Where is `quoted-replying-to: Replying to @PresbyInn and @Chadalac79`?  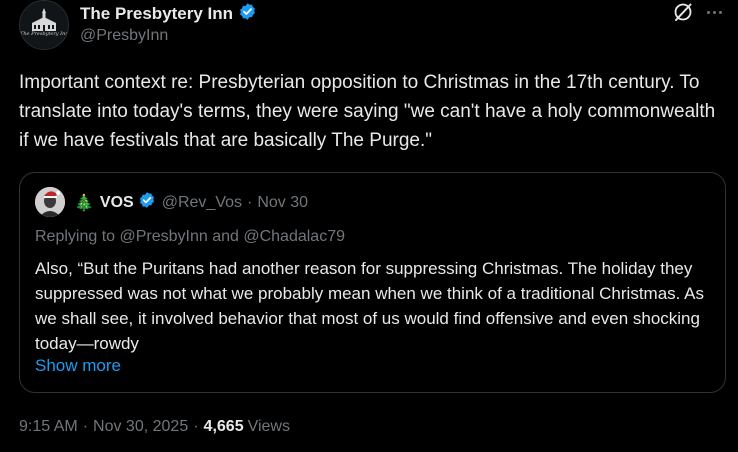 quoted-replying-to: Replying to @PresbyInn and @Chadalac79 is located at coordinates (190, 236).